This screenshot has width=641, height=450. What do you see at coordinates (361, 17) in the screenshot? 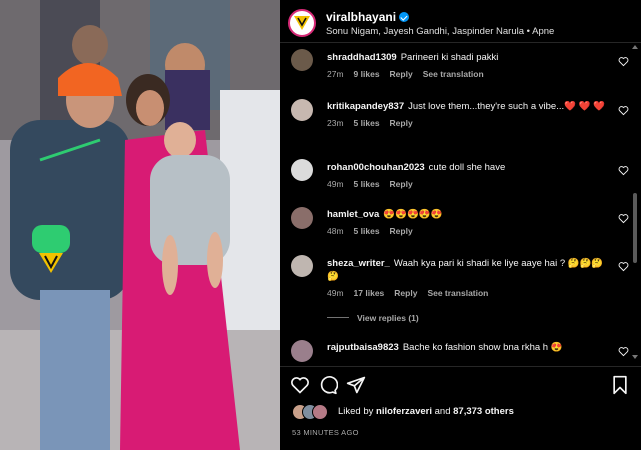
I see `author-username-text: viralbhayani` at bounding box center [361, 17].